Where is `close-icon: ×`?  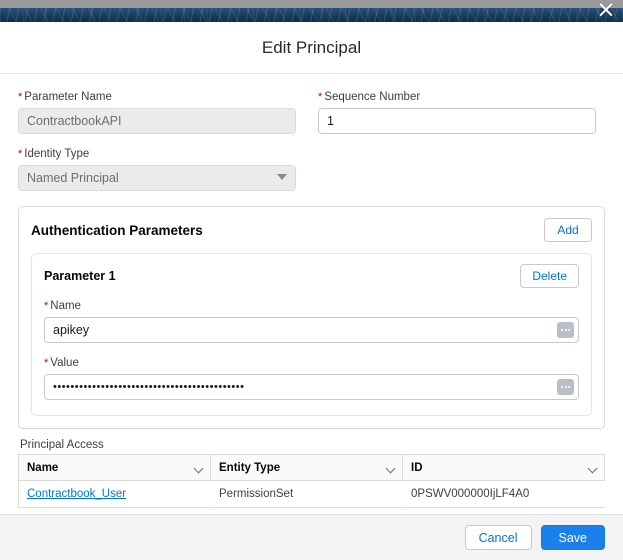
close-icon: × is located at coordinates (606, 12).